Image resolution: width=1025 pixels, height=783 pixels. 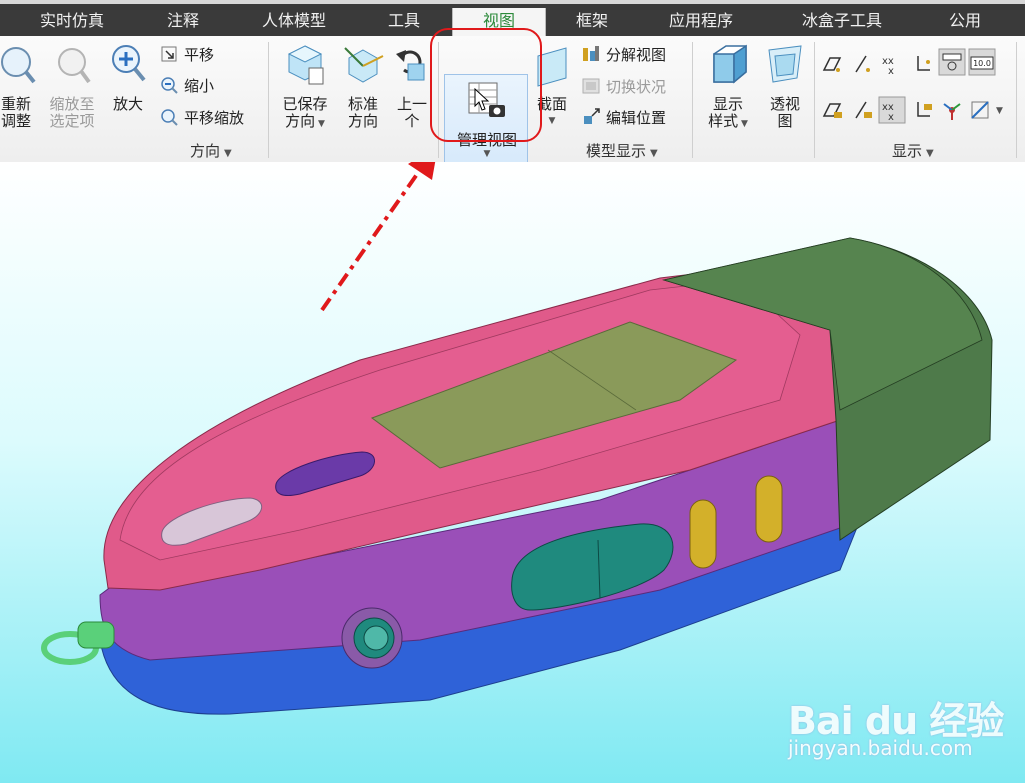 I want to click on tab-icebox-tools: 冰盒子工具, so click(x=842, y=22).